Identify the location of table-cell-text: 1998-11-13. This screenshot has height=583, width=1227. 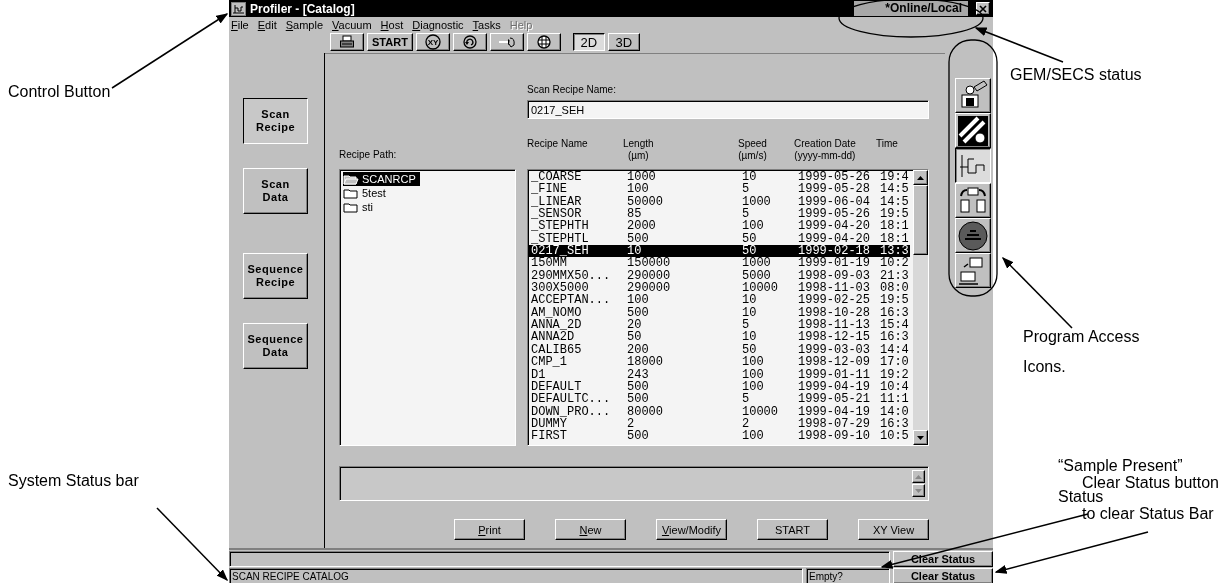
(834, 325).